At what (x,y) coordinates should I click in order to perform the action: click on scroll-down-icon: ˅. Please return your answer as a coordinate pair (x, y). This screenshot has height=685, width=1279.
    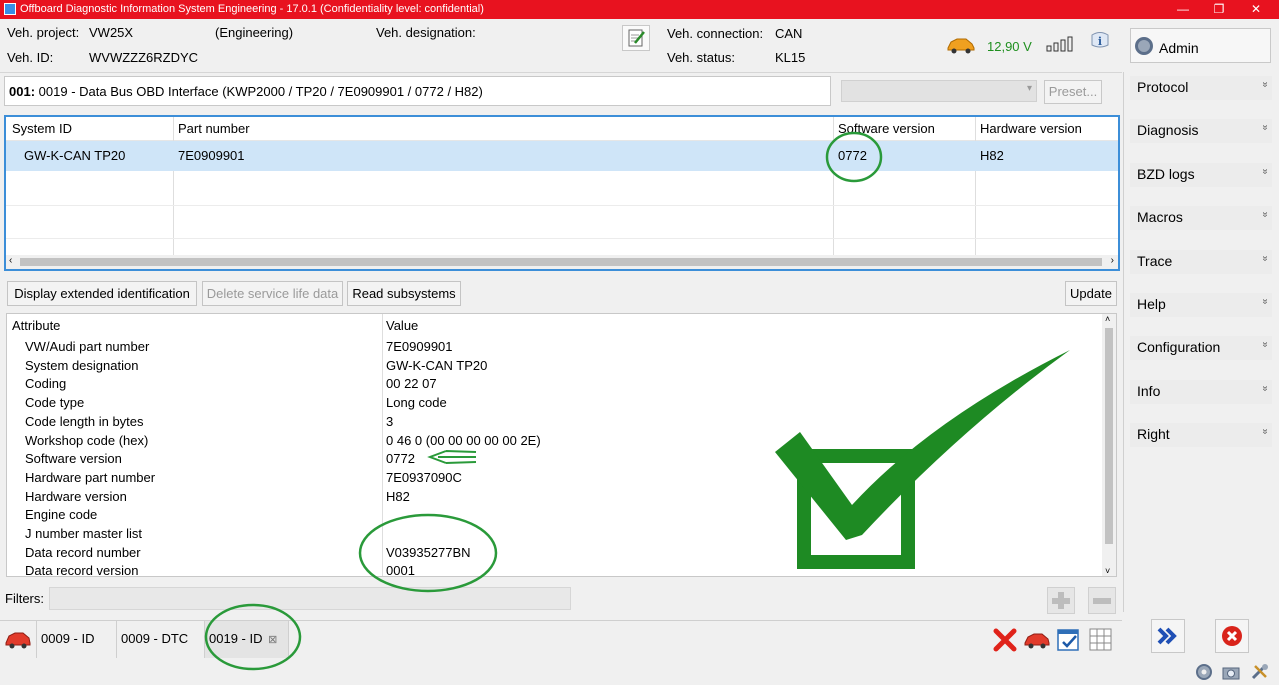
    Looking at the image, I should click on (1107, 571).